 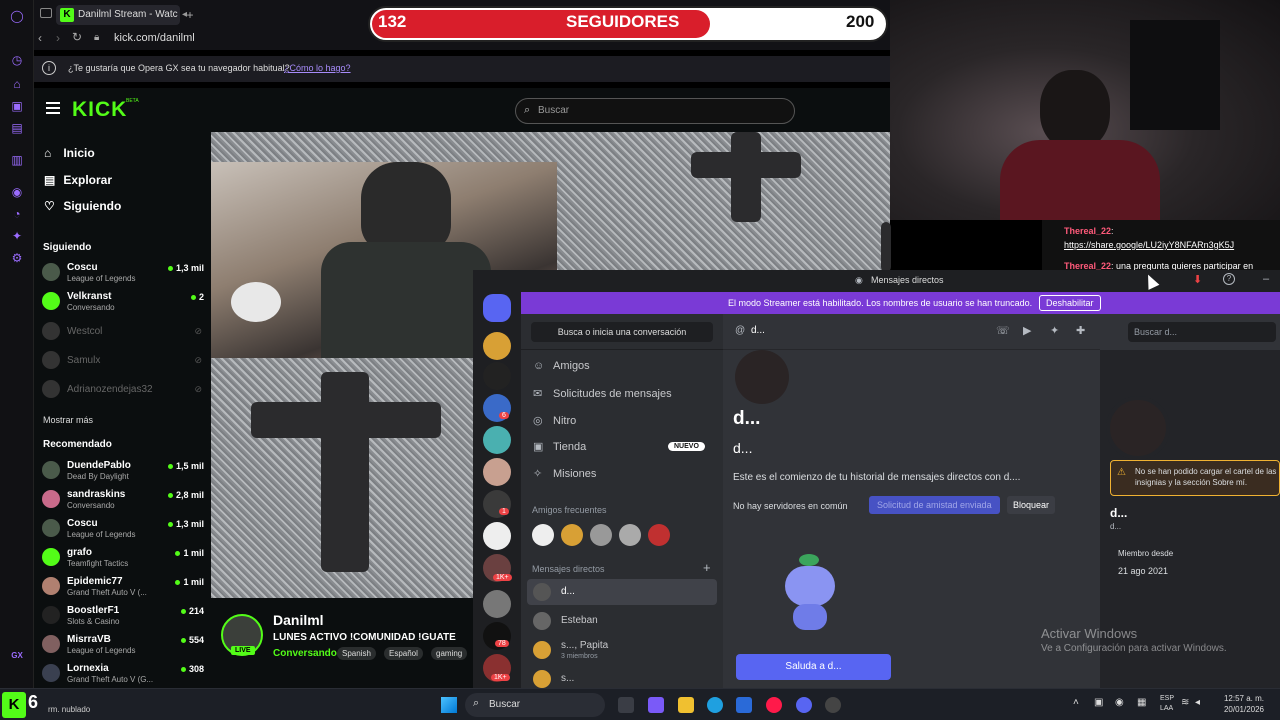 What do you see at coordinates (804, 705) in the screenshot?
I see `discord-taskbar-icon` at bounding box center [804, 705].